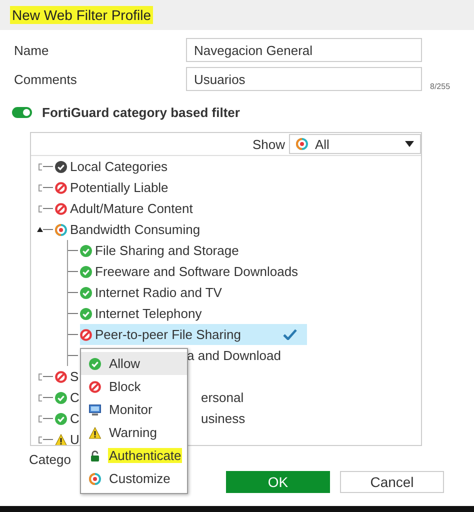 This screenshot has height=512, width=474. Describe the element at coordinates (268, 144) in the screenshot. I see `show-label: Show` at that location.